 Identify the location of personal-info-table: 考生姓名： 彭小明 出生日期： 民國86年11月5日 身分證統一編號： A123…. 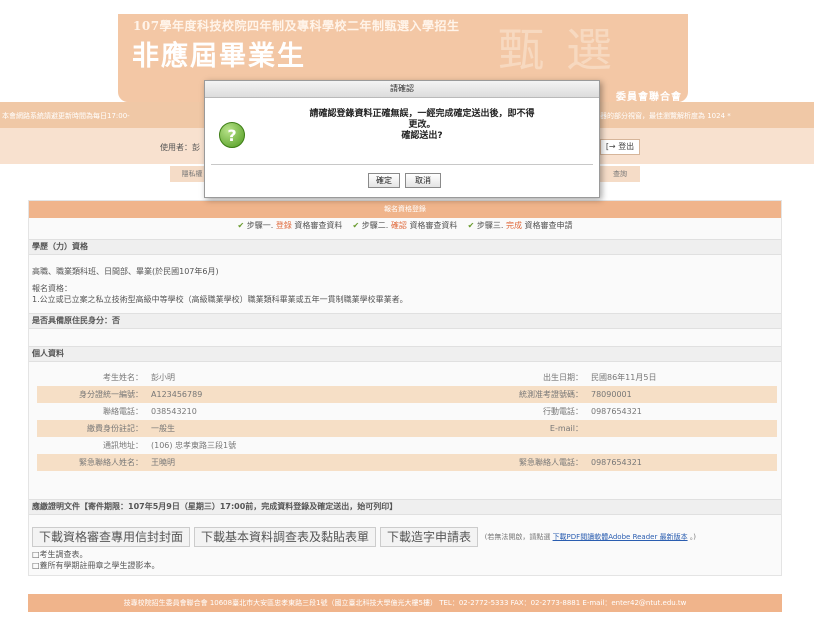
(407, 420).